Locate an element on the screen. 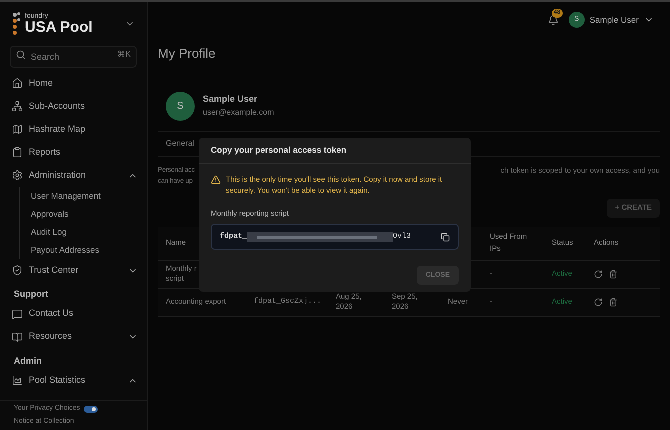 This screenshot has width=670, height=430. logo-icon is located at coordinates (17, 24).